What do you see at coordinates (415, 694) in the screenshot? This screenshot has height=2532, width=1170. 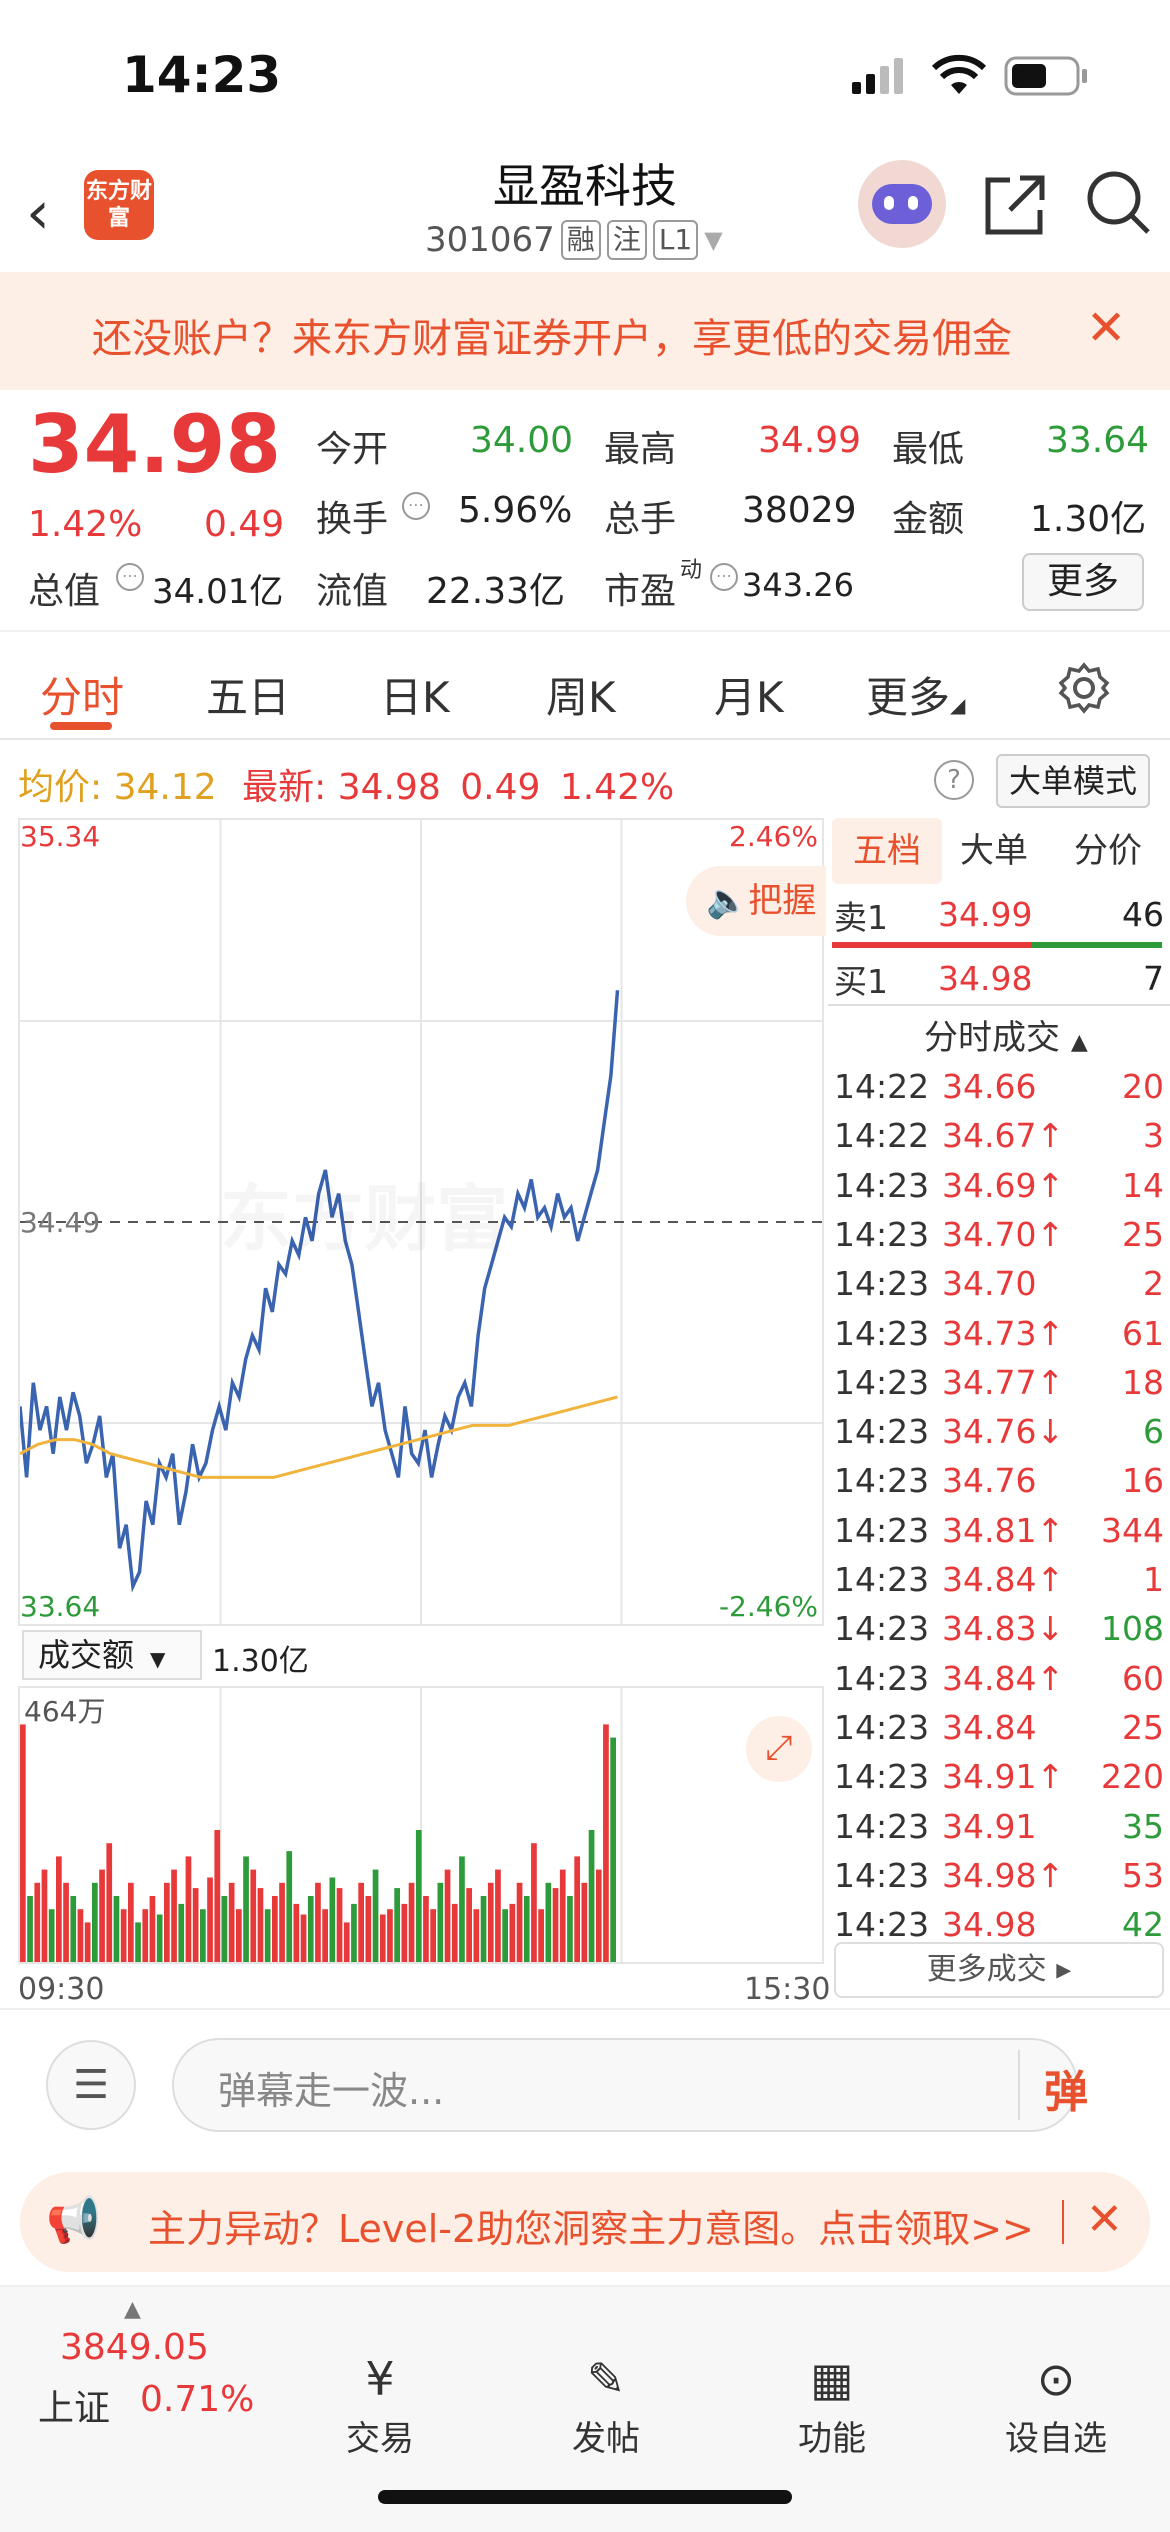 I see `tab-daily-k: 日K` at bounding box center [415, 694].